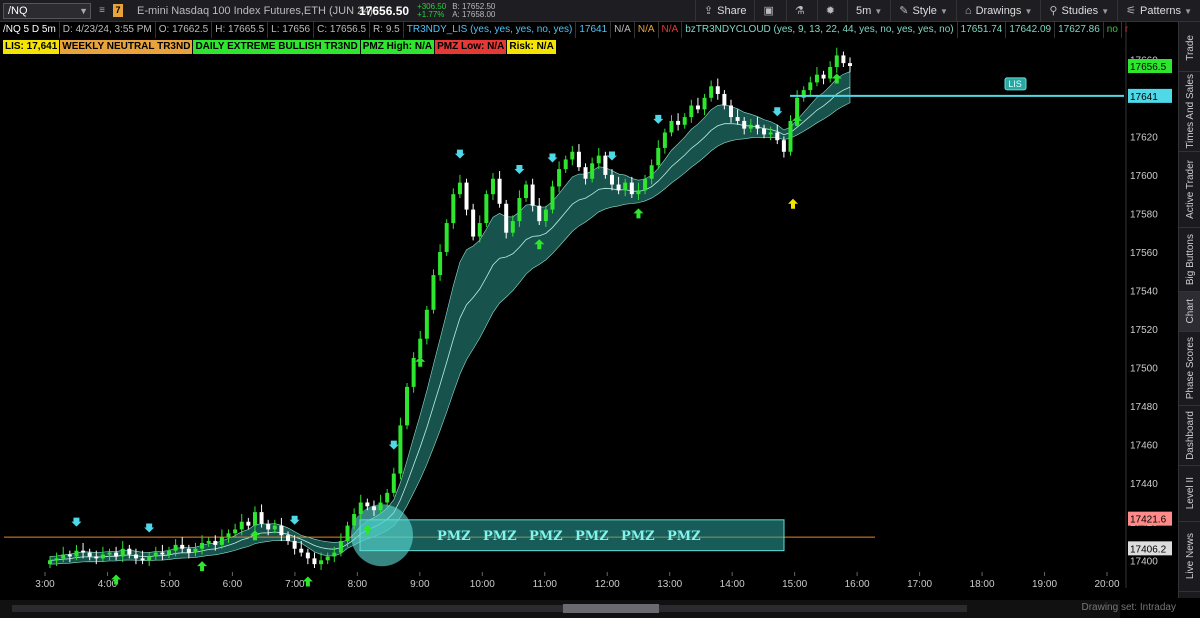 The image size is (1200, 618). I want to click on tab-phase-scores: Phase Scores, so click(1189, 369).